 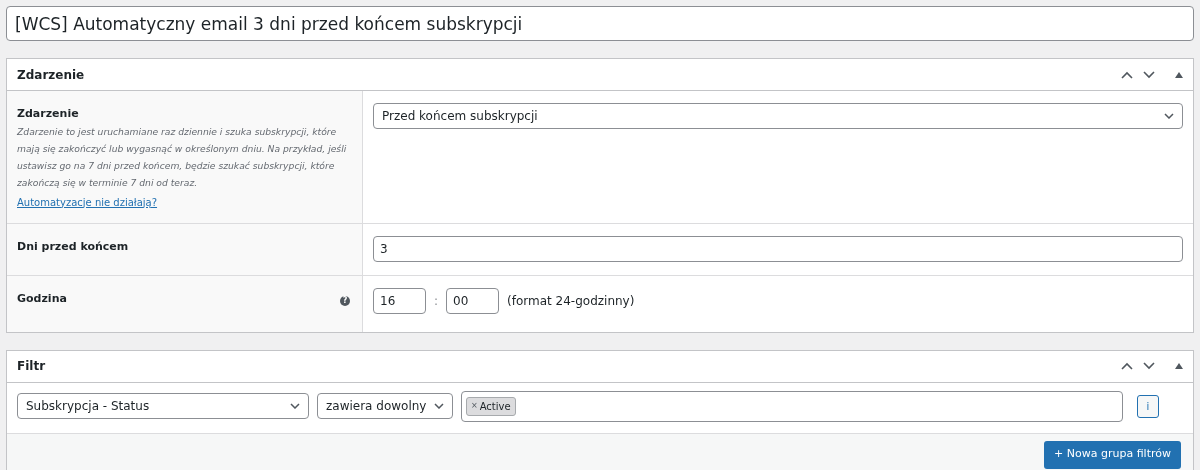 What do you see at coordinates (778, 248) in the screenshot?
I see `input-field: 3` at bounding box center [778, 248].